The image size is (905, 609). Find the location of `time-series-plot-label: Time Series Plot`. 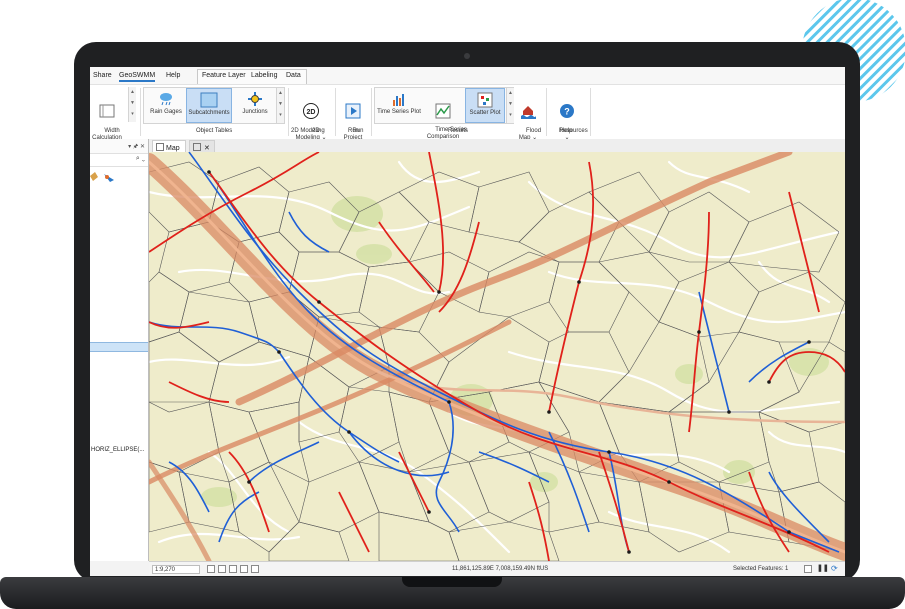

time-series-plot-label: Time Series Plot is located at coordinates (399, 112).